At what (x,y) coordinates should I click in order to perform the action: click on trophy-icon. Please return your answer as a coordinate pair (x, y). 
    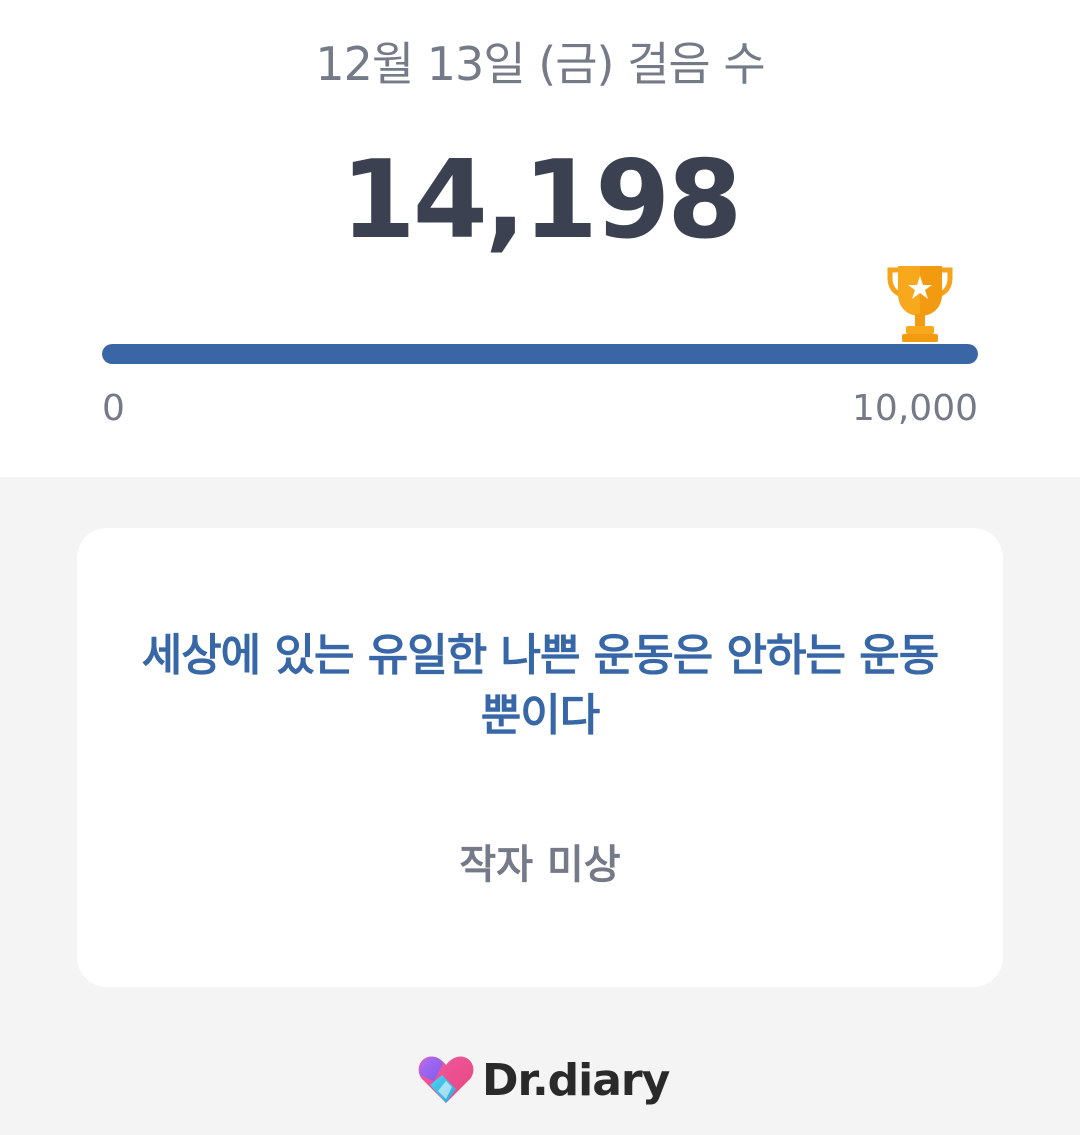
    Looking at the image, I should click on (920, 304).